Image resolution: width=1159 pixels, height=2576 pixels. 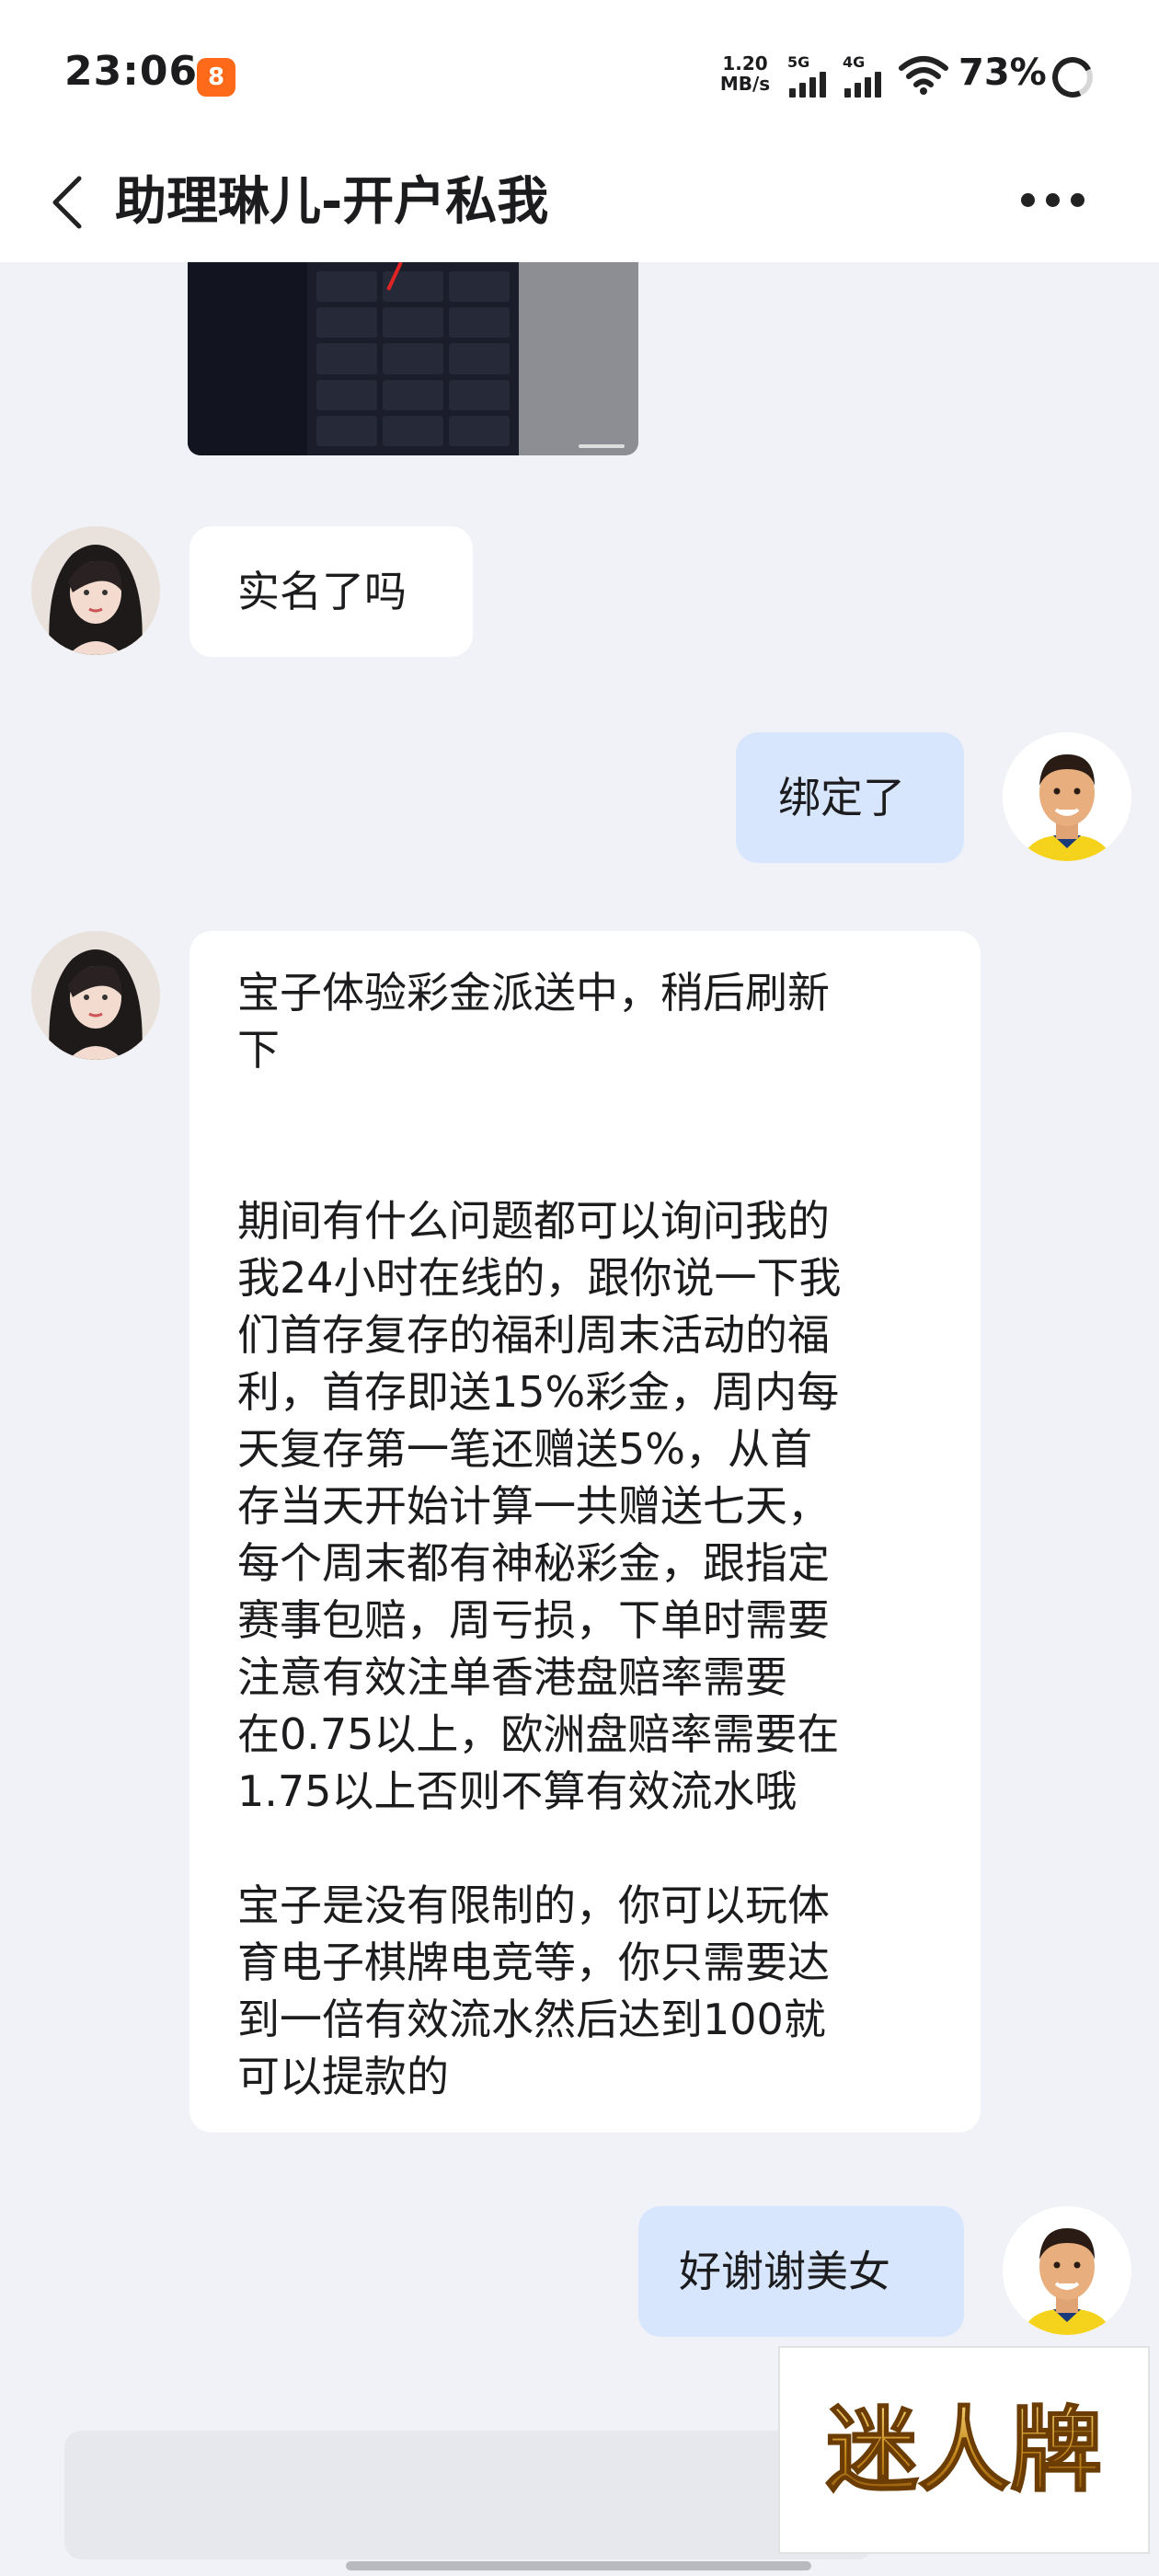 What do you see at coordinates (579, 73) in the screenshot?
I see `status-bar: 23:06 8 1.20 MB/s 5G 4G 73%` at bounding box center [579, 73].